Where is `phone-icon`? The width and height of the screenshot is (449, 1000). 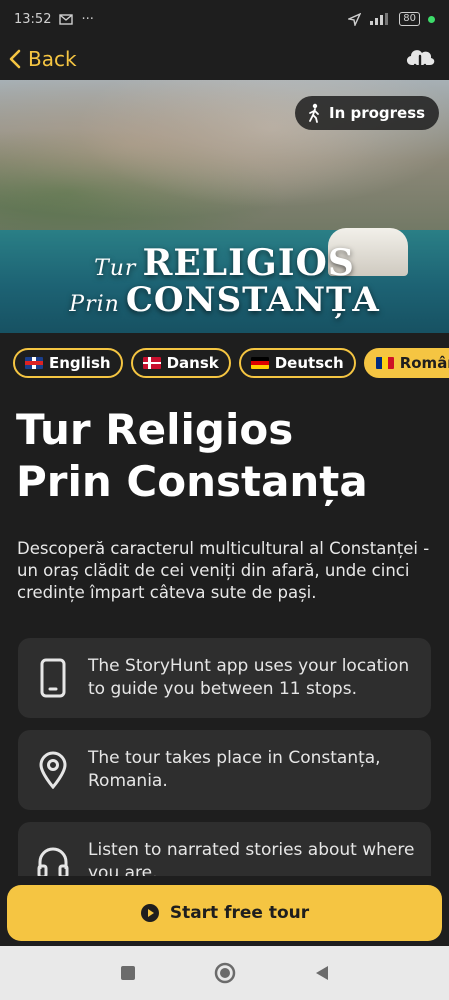 phone-icon is located at coordinates (53, 678).